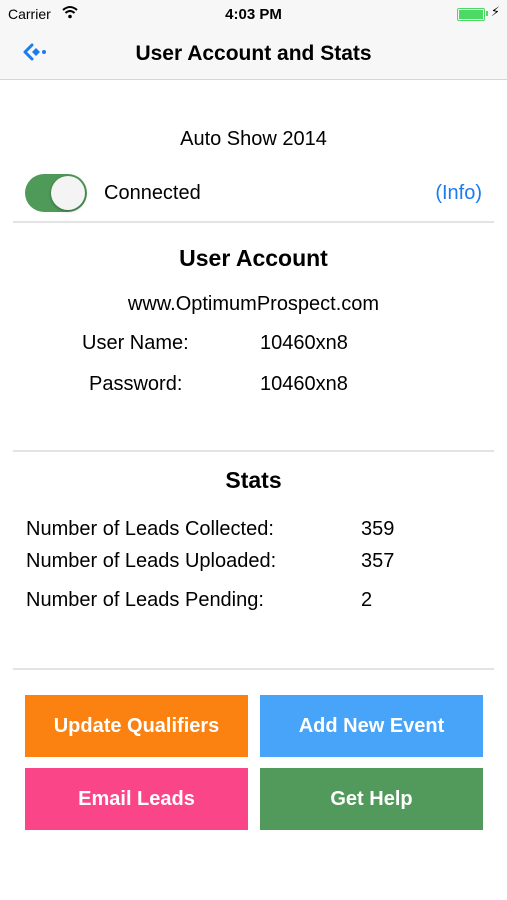 The image size is (507, 900). What do you see at coordinates (458, 193) in the screenshot?
I see `info-link: (Info)` at bounding box center [458, 193].